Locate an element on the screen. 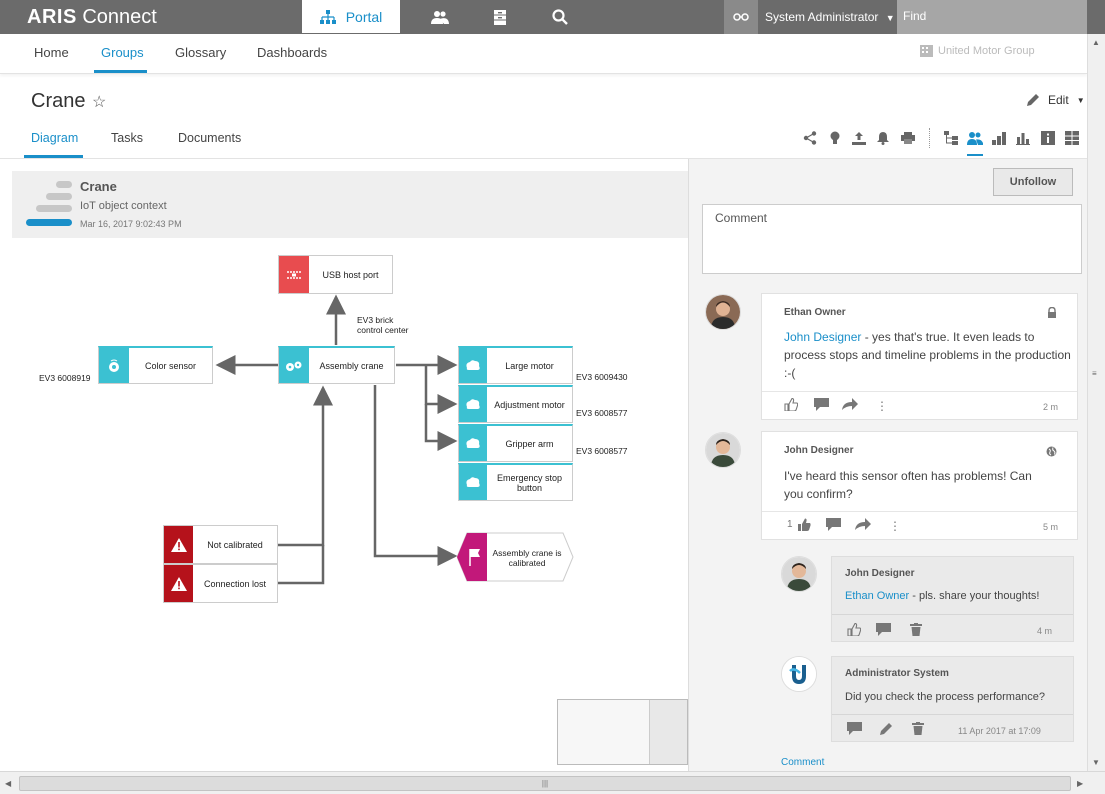 The height and width of the screenshot is (794, 1105). lock-icon is located at coordinates (1052, 314).